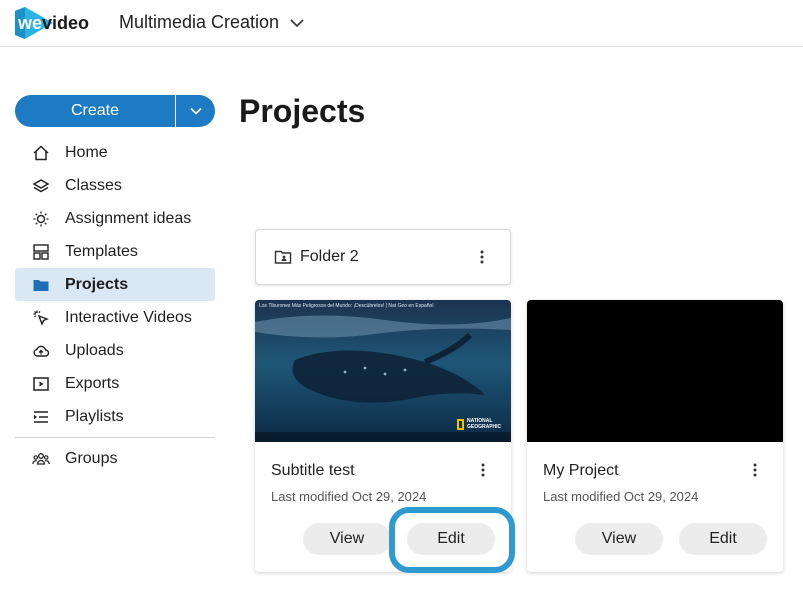 Image resolution: width=803 pixels, height=590 pixels. What do you see at coordinates (65, 23) in the screenshot?
I see `svg-text: video` at bounding box center [65, 23].